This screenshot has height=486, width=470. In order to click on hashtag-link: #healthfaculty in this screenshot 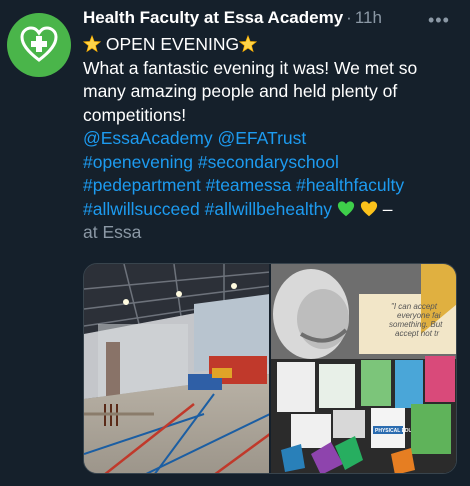, I will do `click(350, 185)`.